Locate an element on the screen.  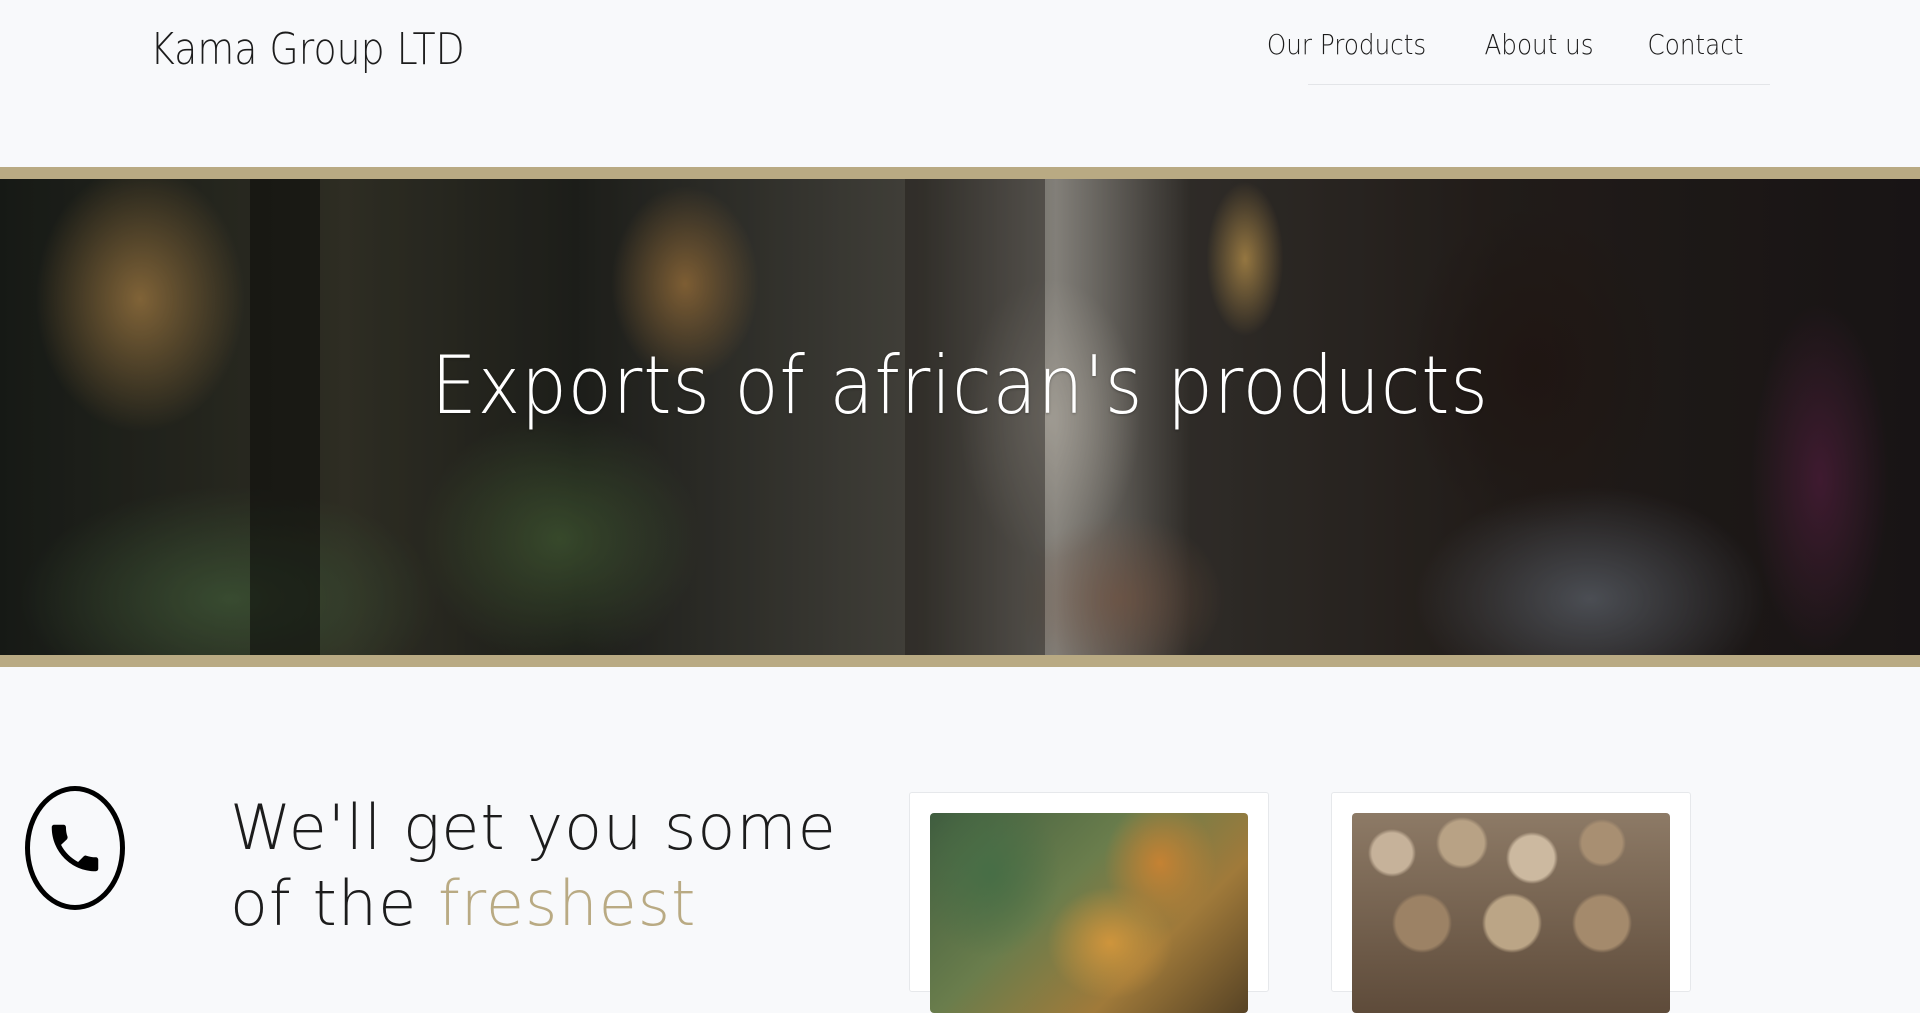
product-card-pineapple is located at coordinates (1089, 902).